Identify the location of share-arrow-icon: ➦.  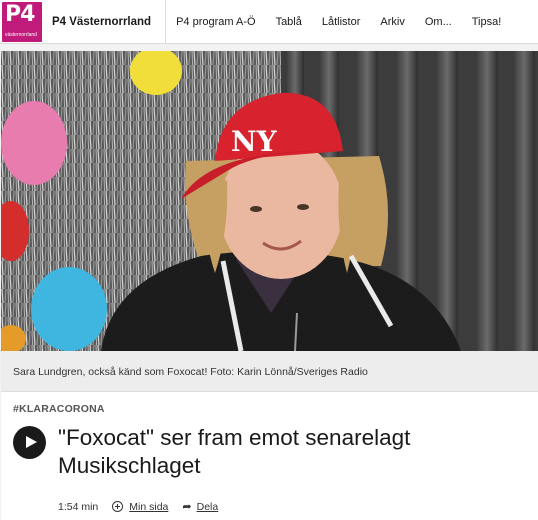
(187, 507).